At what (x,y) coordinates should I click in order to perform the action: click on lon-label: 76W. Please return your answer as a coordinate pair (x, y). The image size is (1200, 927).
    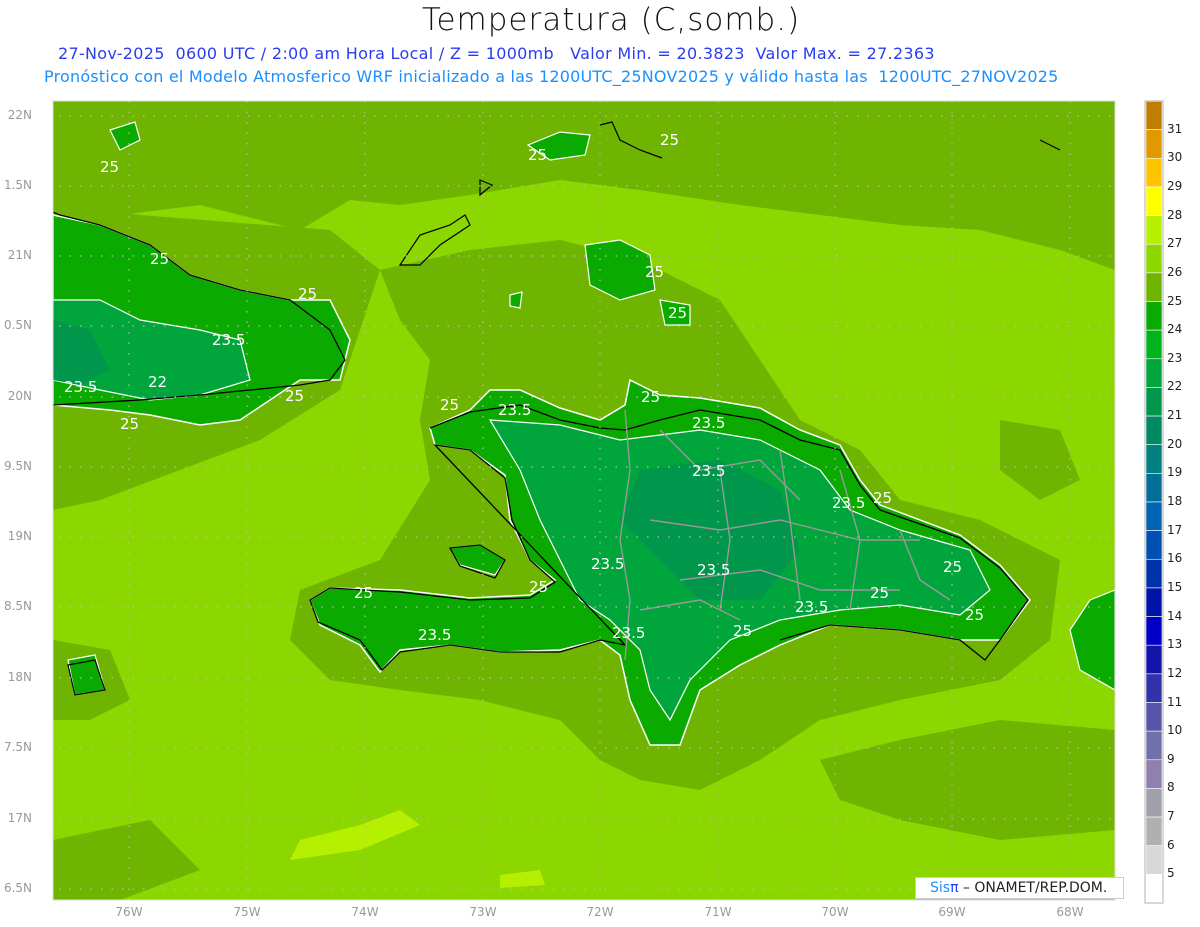
    Looking at the image, I should click on (129, 912).